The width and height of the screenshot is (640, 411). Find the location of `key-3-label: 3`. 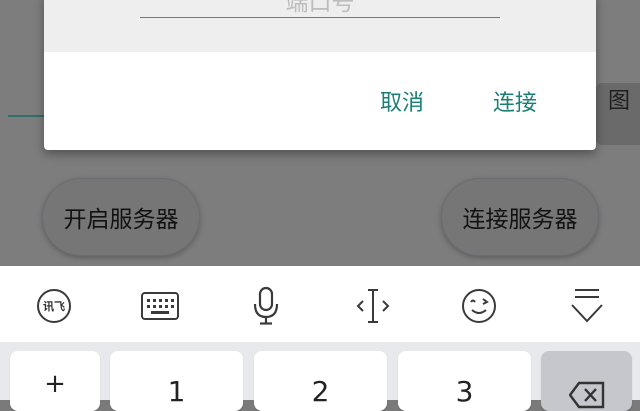

key-3-label: 3 is located at coordinates (464, 391).